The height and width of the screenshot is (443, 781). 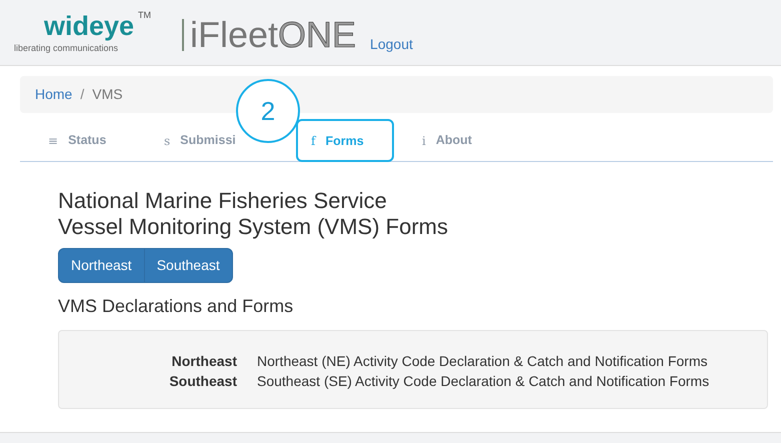 What do you see at coordinates (67, 48) in the screenshot?
I see `tagline: liberating communications` at bounding box center [67, 48].